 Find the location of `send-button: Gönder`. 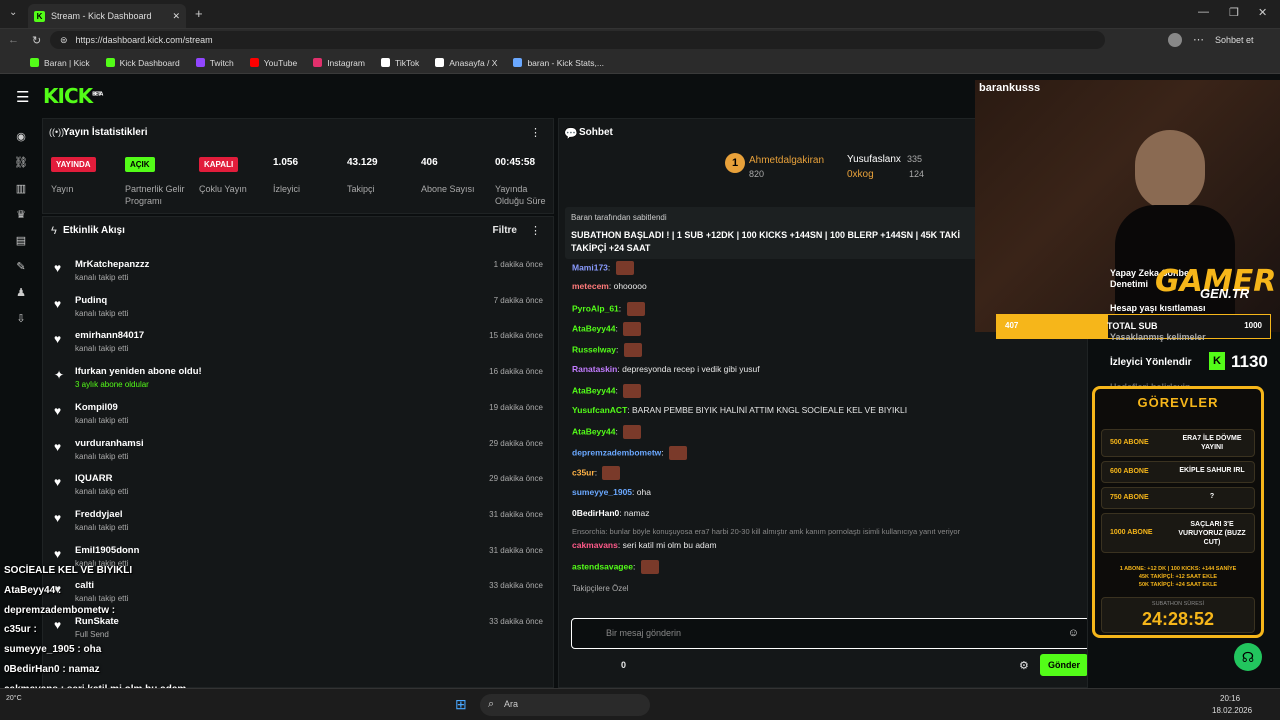

send-button: Gönder is located at coordinates (1063, 665).